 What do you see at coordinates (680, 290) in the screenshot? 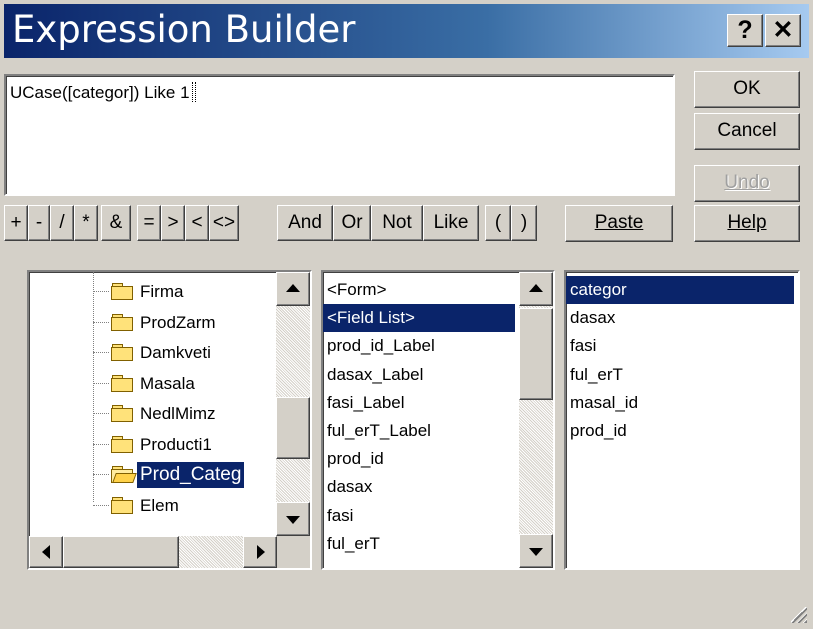
I see `list-item: categor` at bounding box center [680, 290].